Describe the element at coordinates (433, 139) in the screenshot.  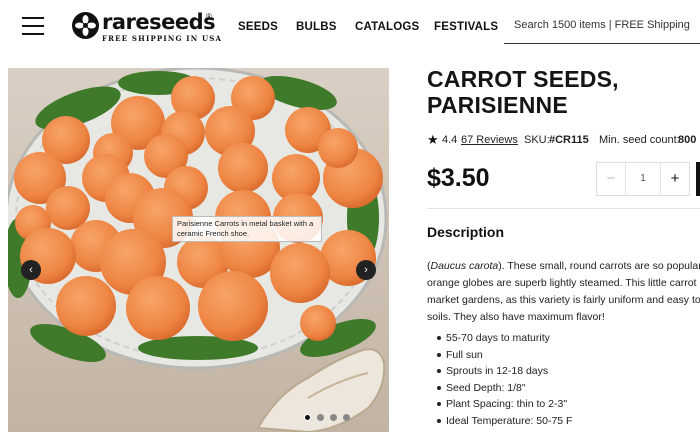
I see `star-icon: ★` at that location.